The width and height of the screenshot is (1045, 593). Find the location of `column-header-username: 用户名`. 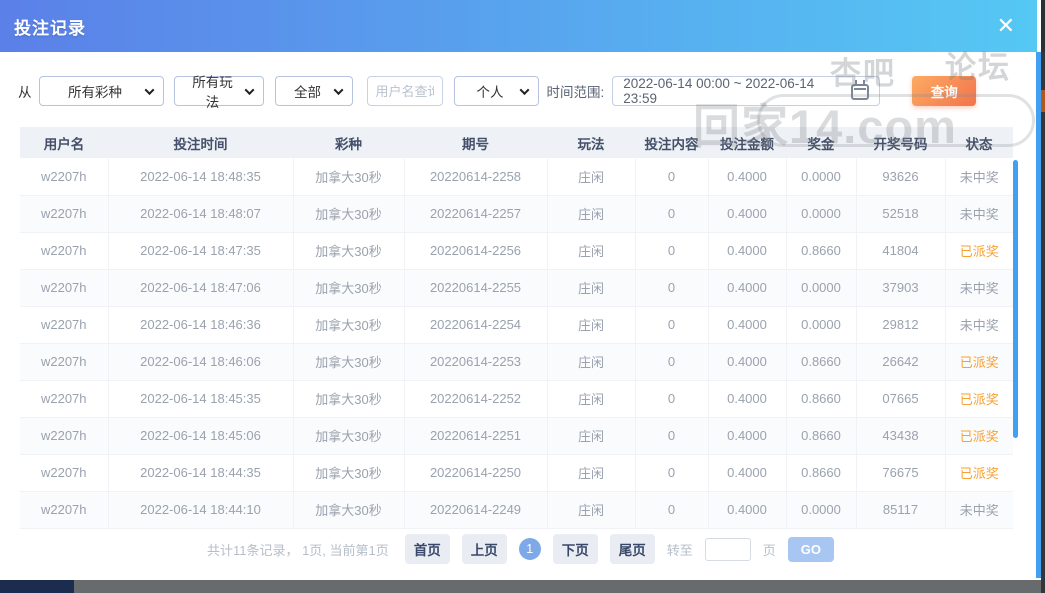

column-header-username: 用户名 is located at coordinates (64, 142).